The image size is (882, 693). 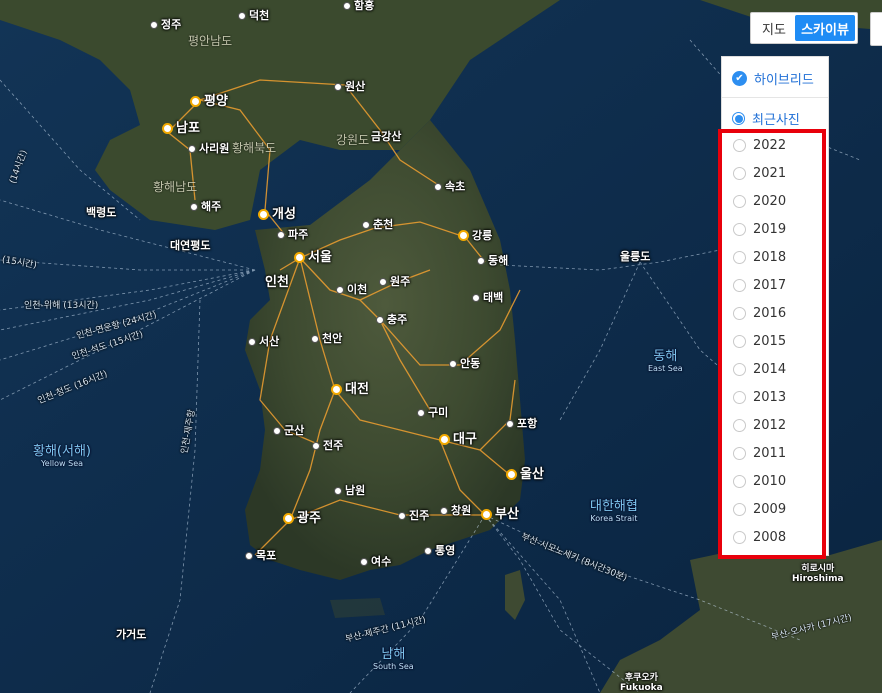 I want to click on city-label: 금강산, so click(x=386, y=136).